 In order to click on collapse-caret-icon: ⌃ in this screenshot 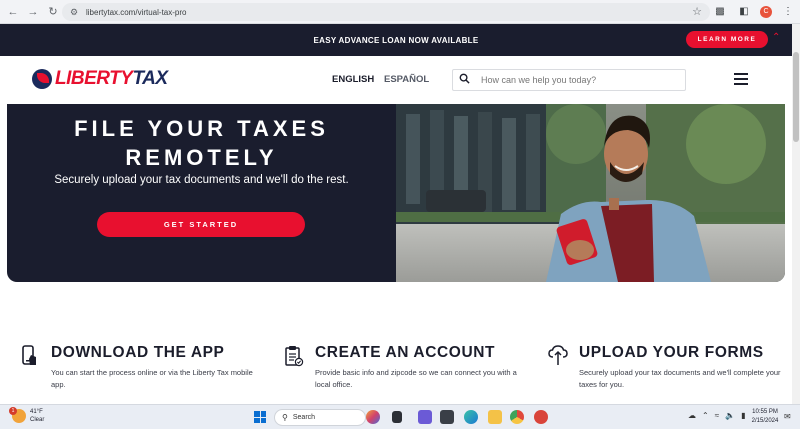, I will do `click(776, 37)`.